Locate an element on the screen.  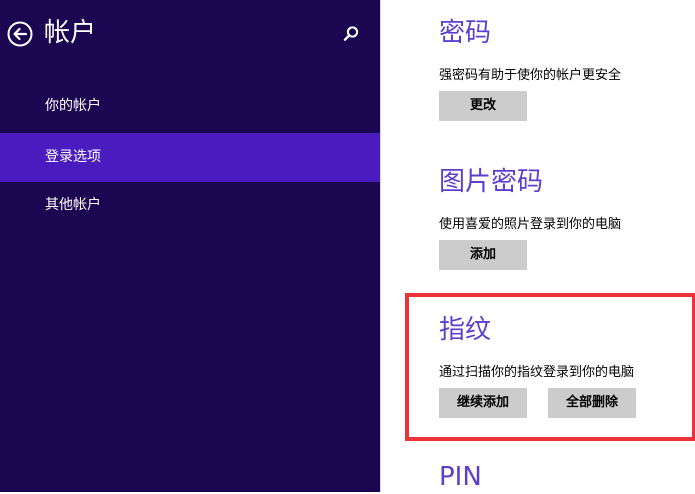
sidebar-item-other-accounts: 其他帐户 is located at coordinates (190, 205).